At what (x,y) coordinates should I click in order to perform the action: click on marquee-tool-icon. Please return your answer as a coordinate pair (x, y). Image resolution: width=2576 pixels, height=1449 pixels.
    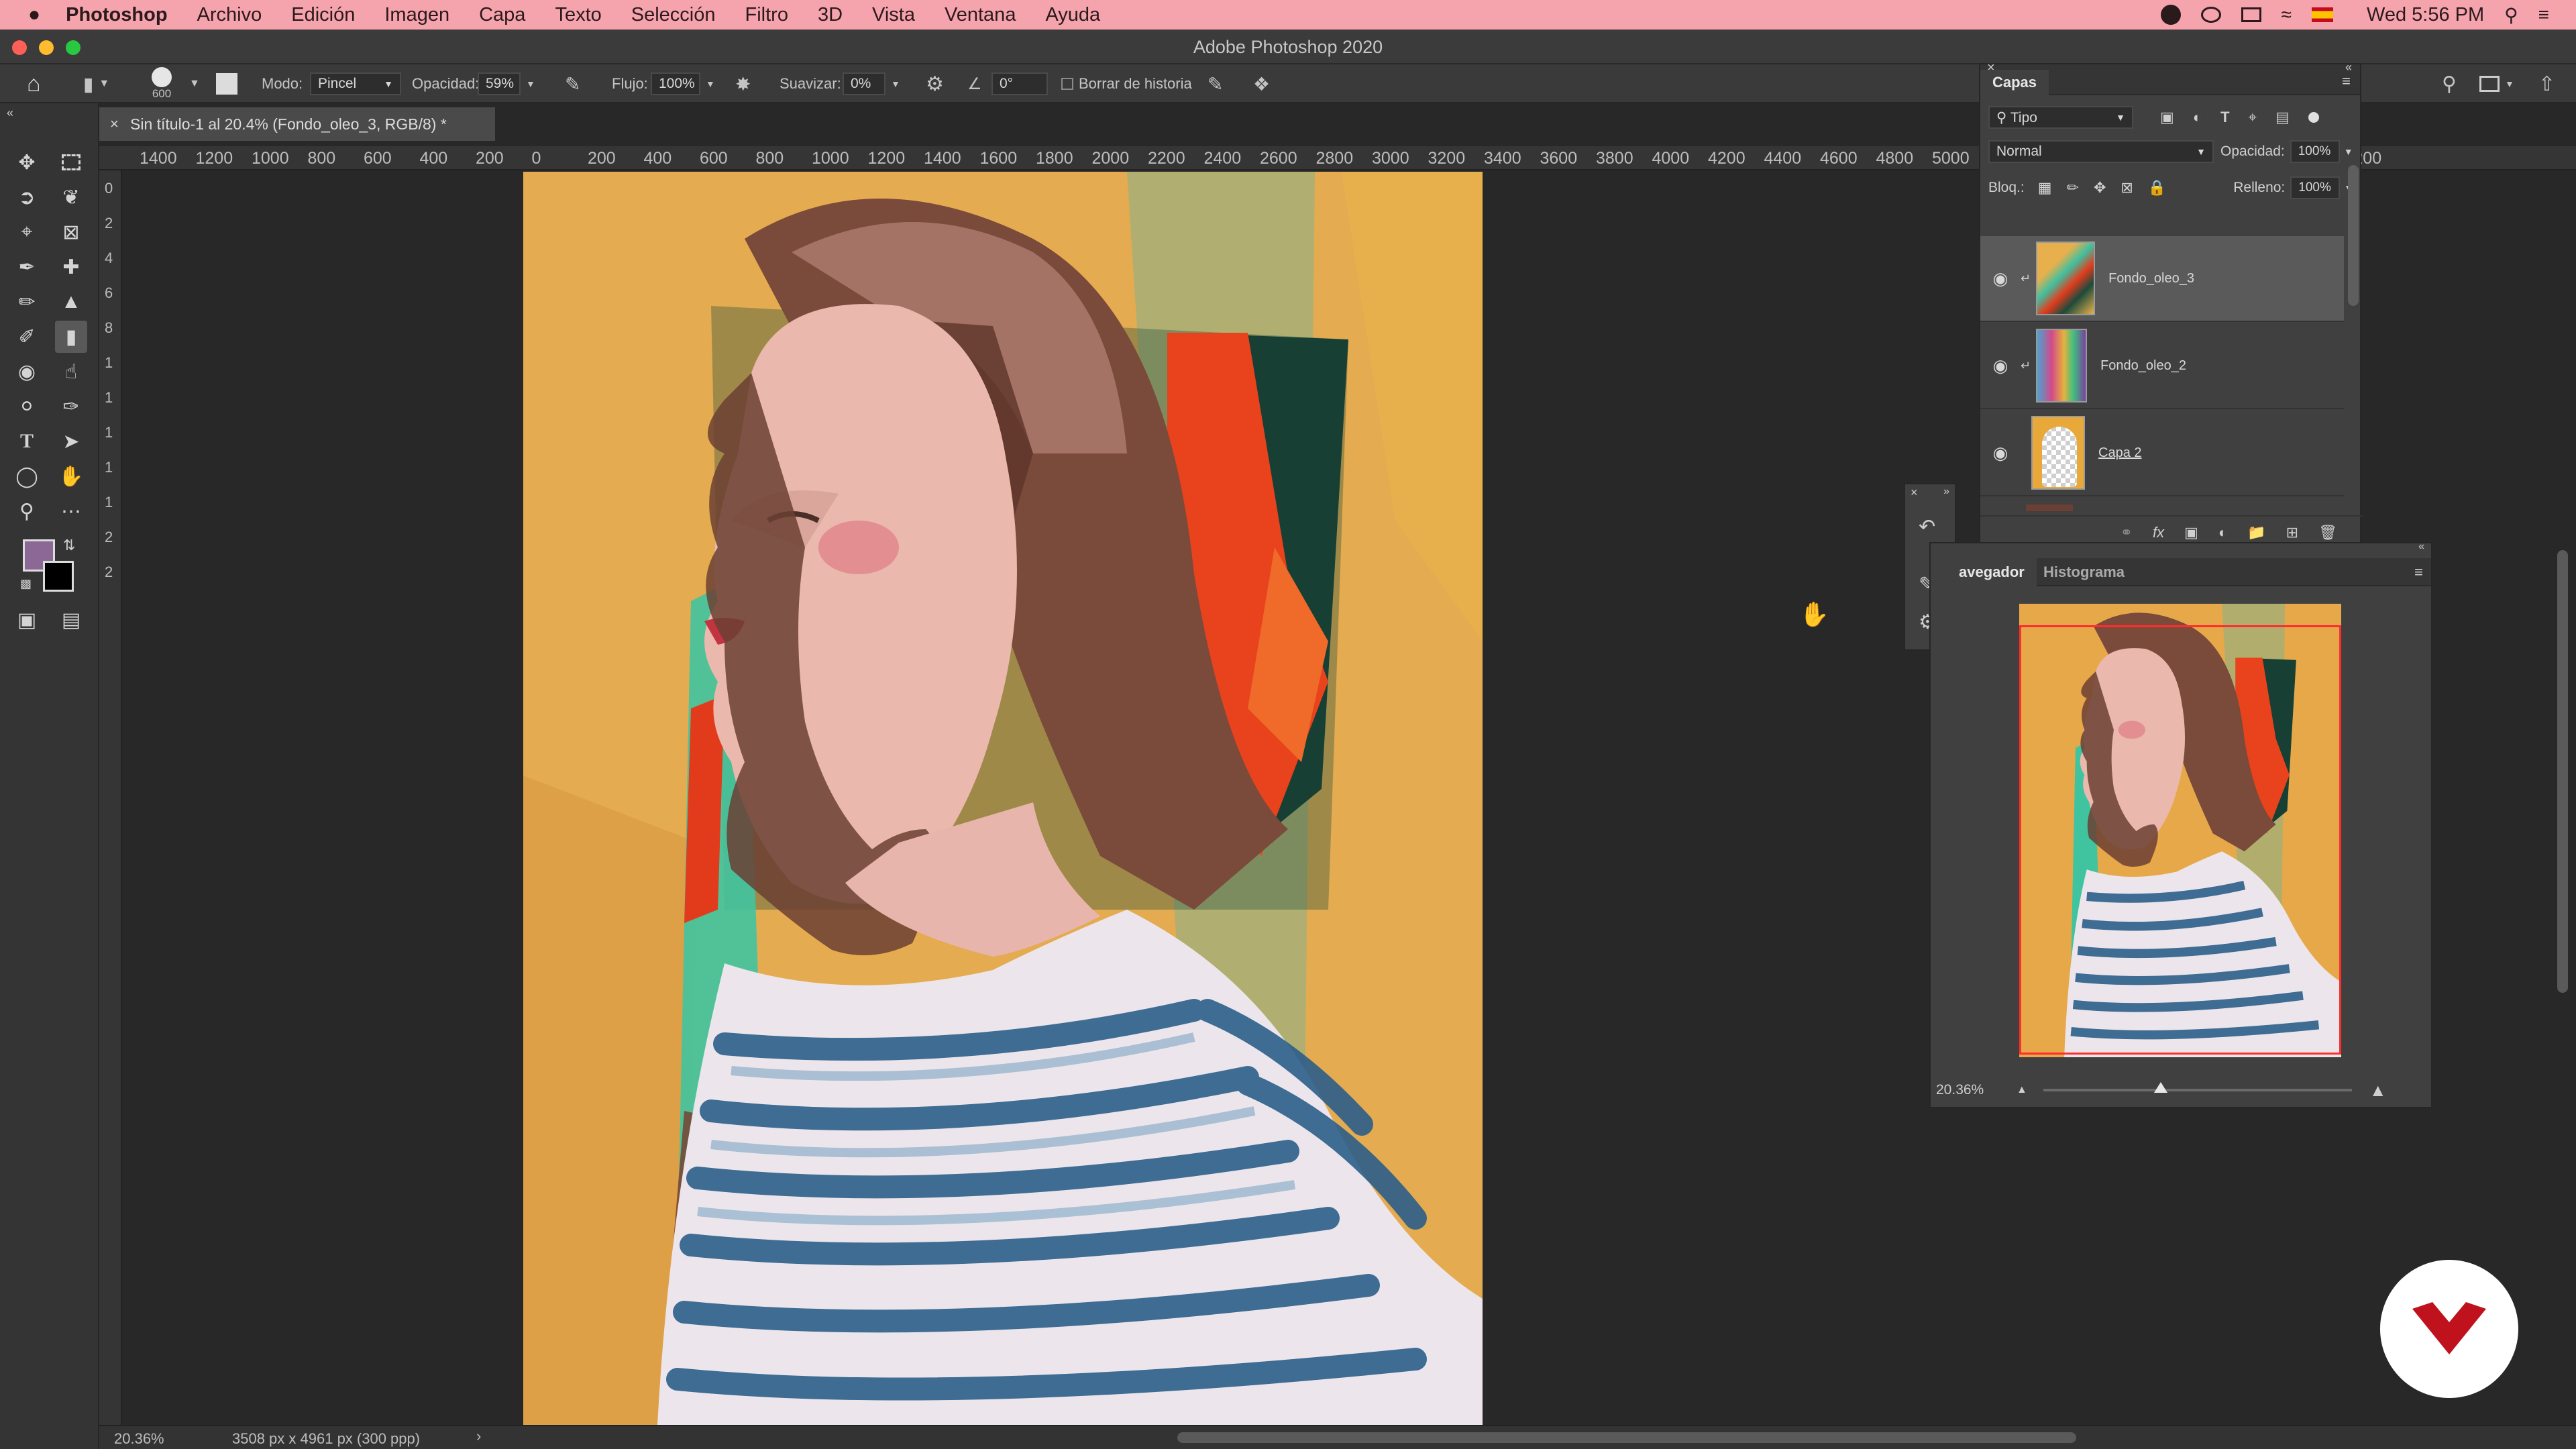
    Looking at the image, I should click on (71, 162).